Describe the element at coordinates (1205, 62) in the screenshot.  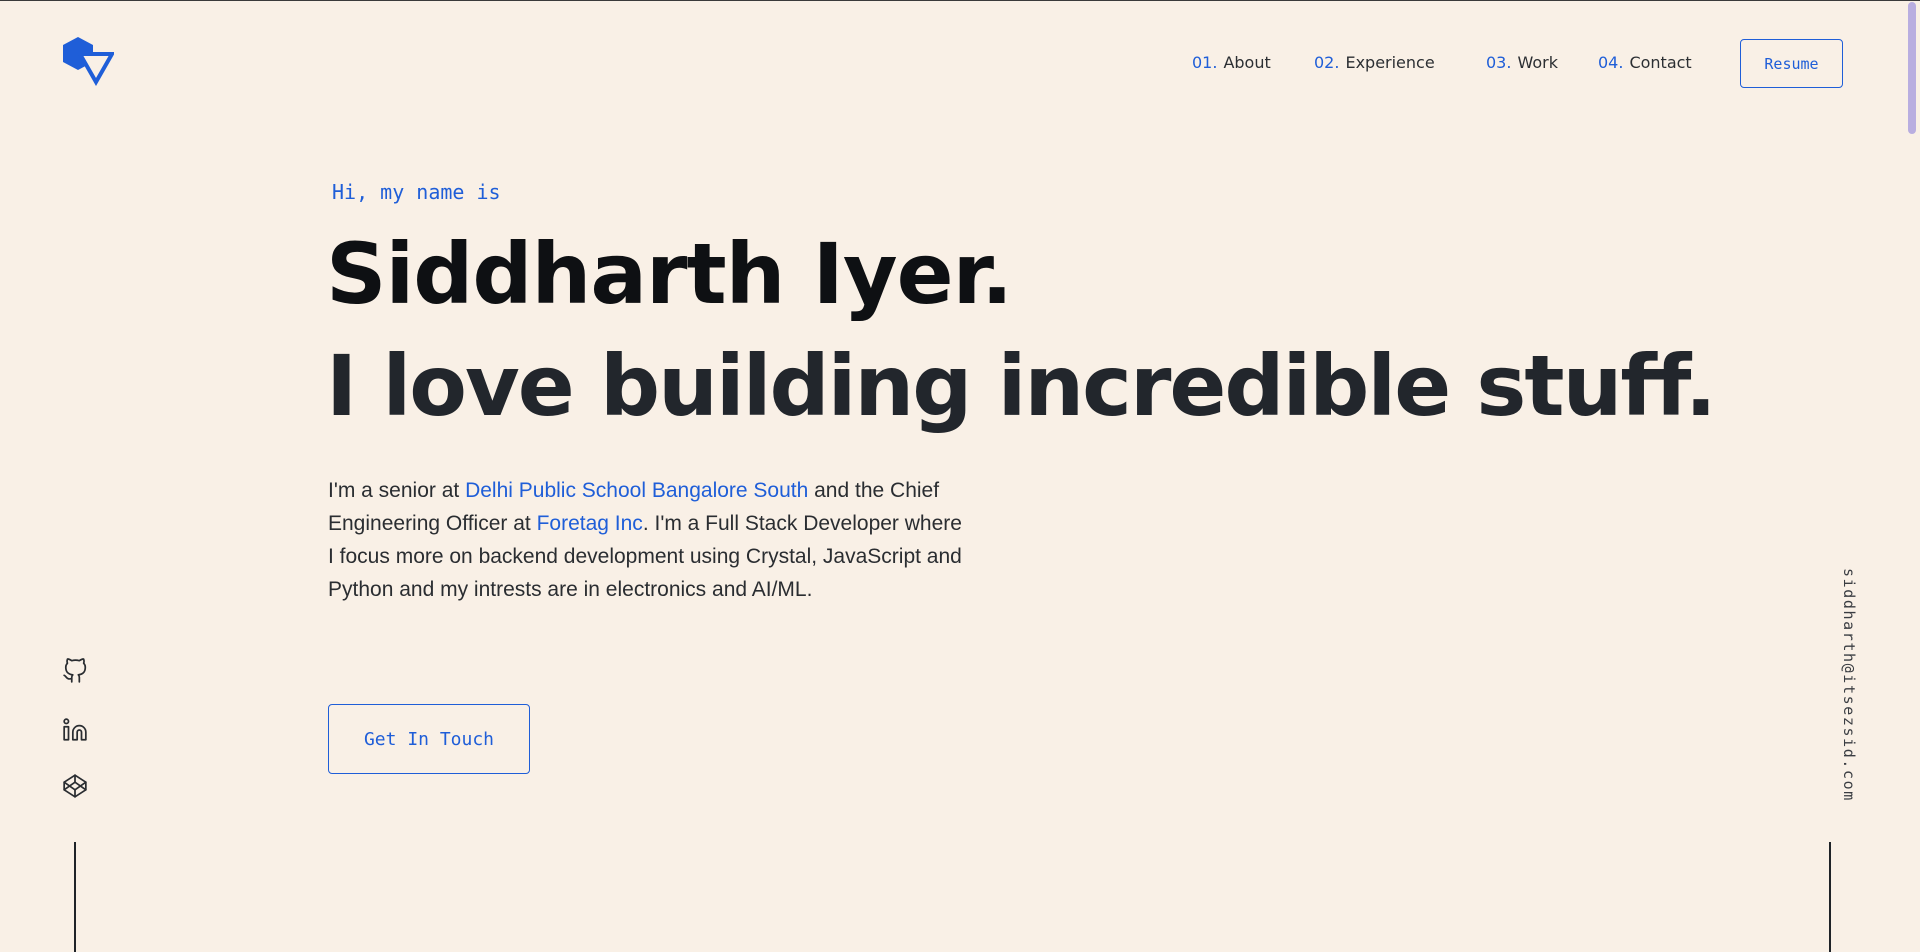
I see `nav-number: 01.` at that location.